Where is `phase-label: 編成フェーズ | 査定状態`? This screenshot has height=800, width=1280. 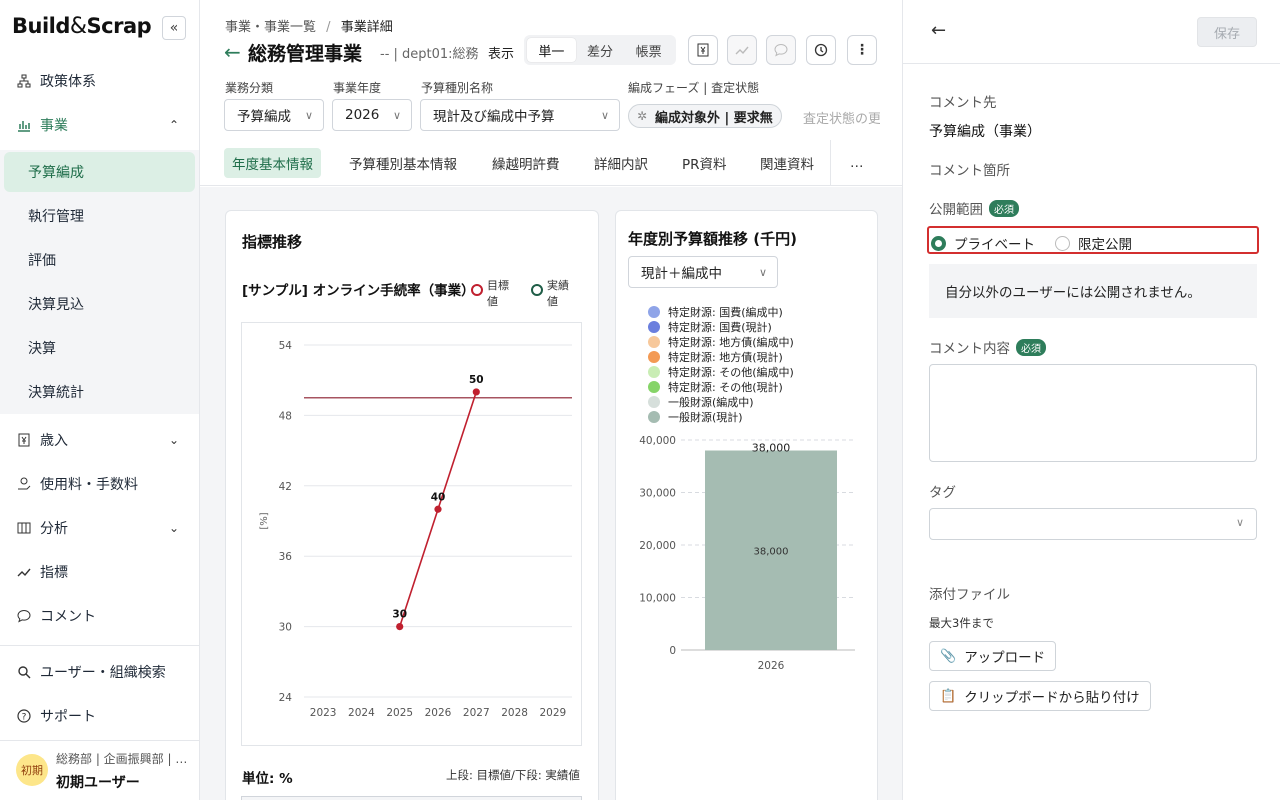
phase-label: 編成フェーズ | 査定状態 is located at coordinates (694, 88).